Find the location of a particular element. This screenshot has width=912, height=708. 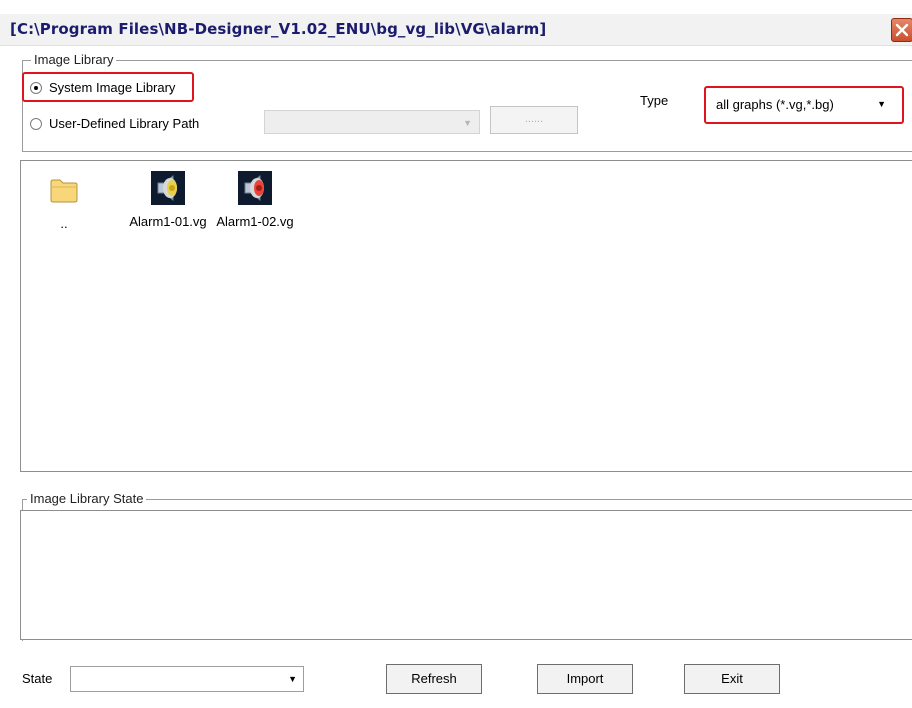

user-defined-library-option: User-Defined Library Path is located at coordinates (114, 123).